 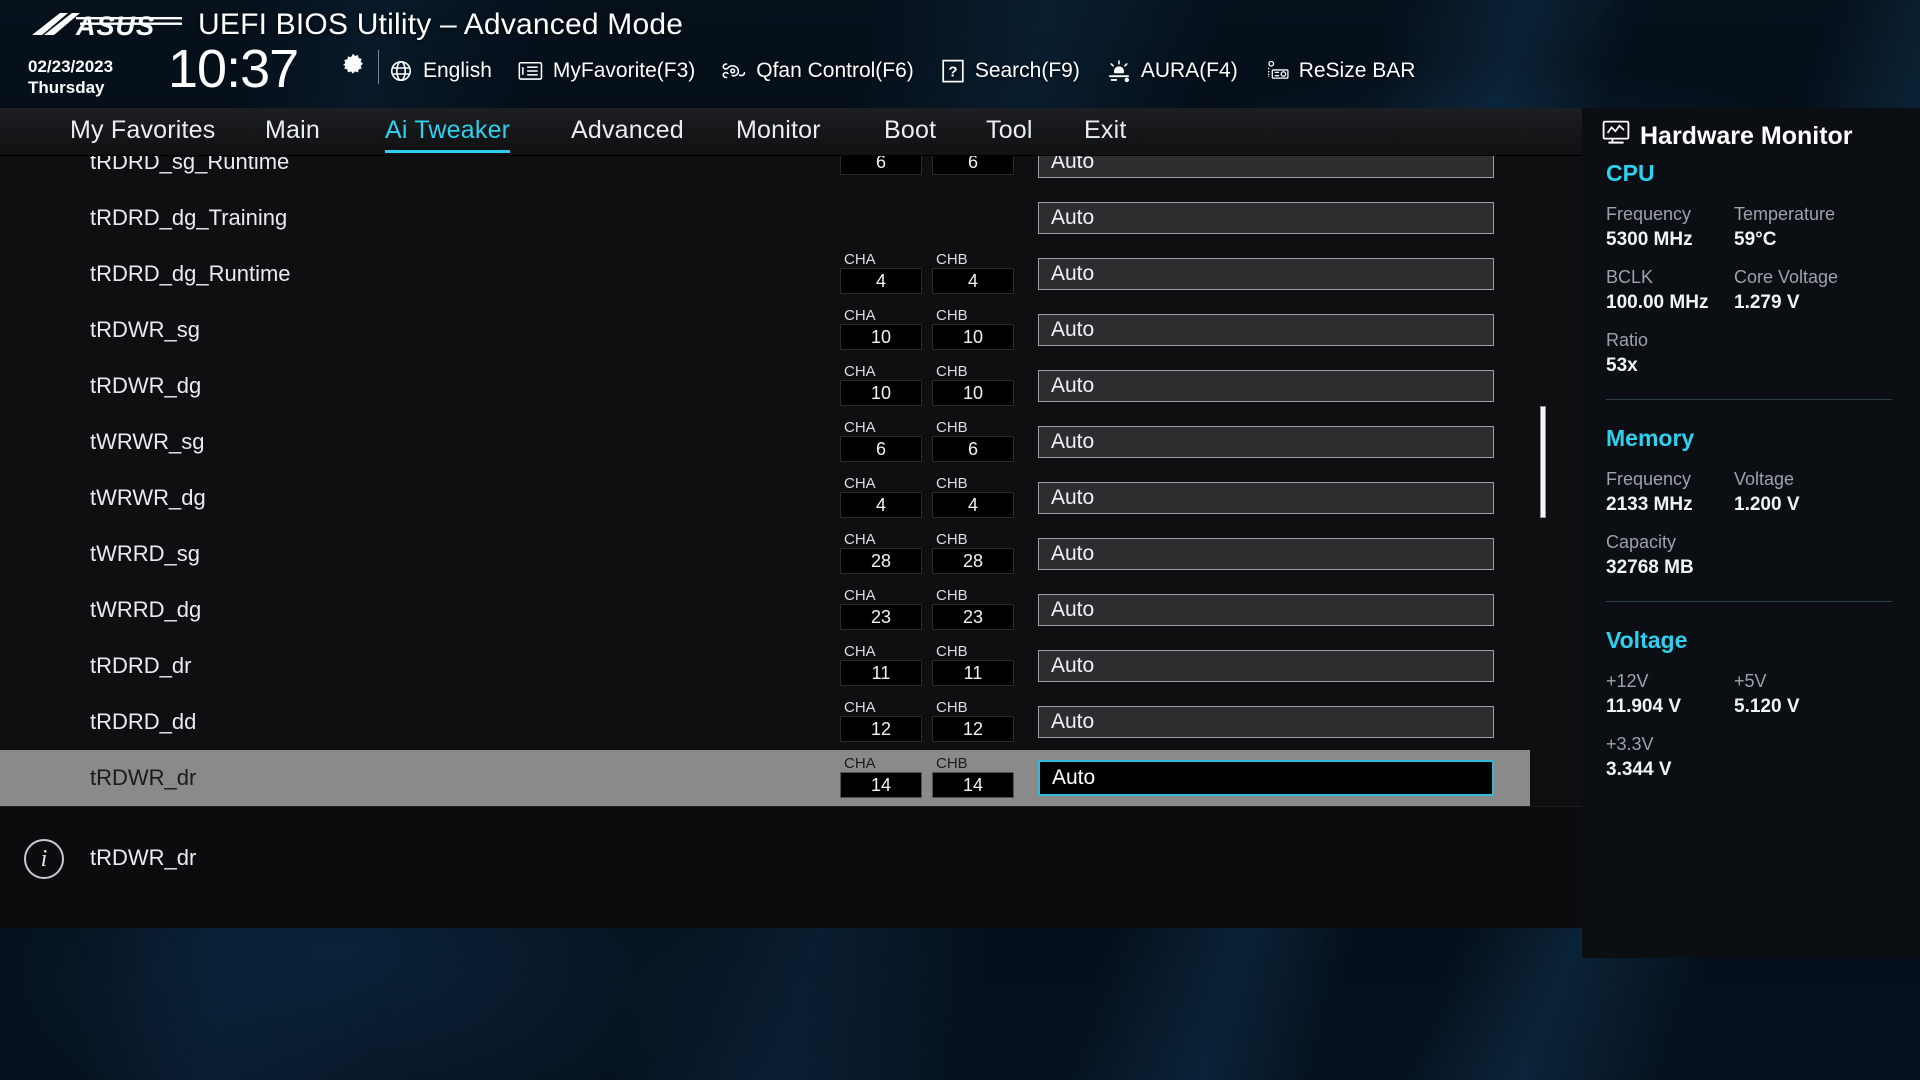 I want to click on hw-section-memory: Memory, so click(x=1650, y=438).